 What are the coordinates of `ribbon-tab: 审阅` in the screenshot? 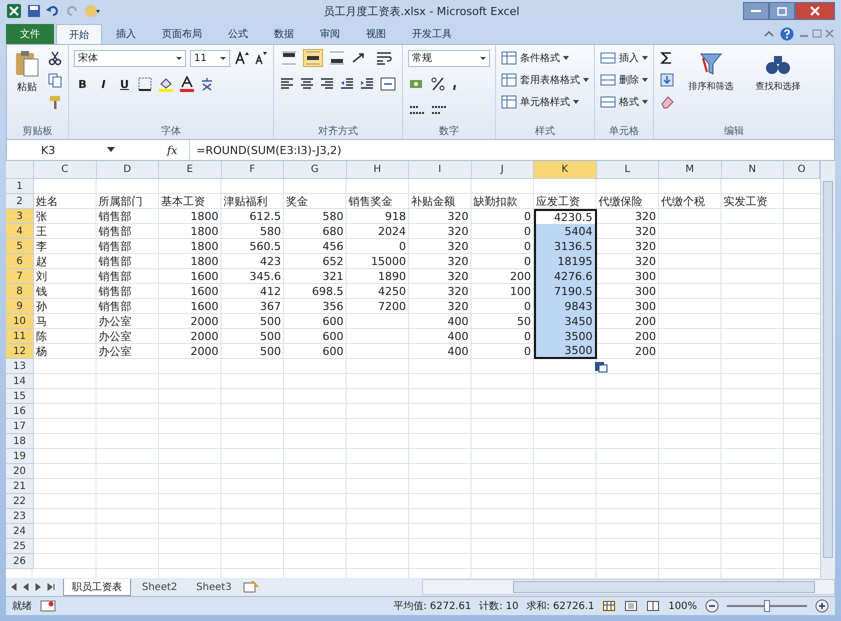 It's located at (330, 34).